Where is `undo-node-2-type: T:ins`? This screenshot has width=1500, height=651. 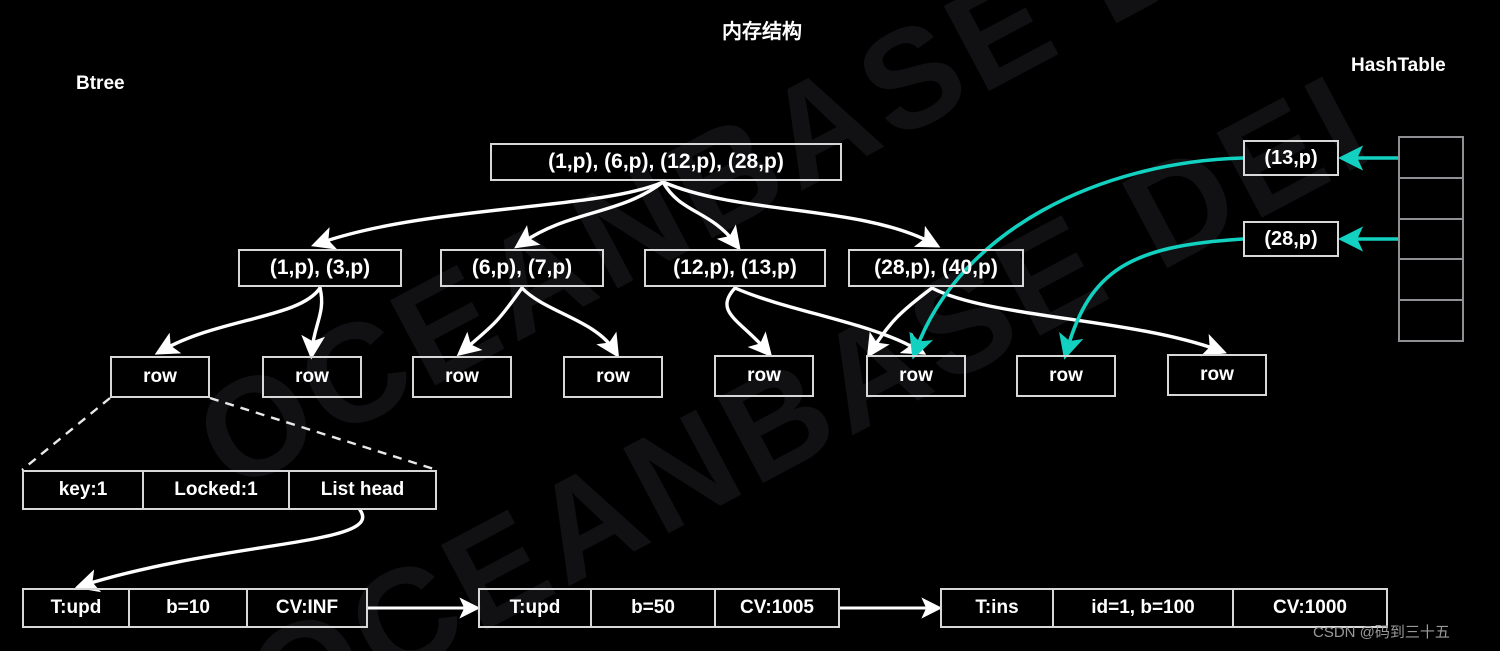
undo-node-2-type: T:ins is located at coordinates (997, 607).